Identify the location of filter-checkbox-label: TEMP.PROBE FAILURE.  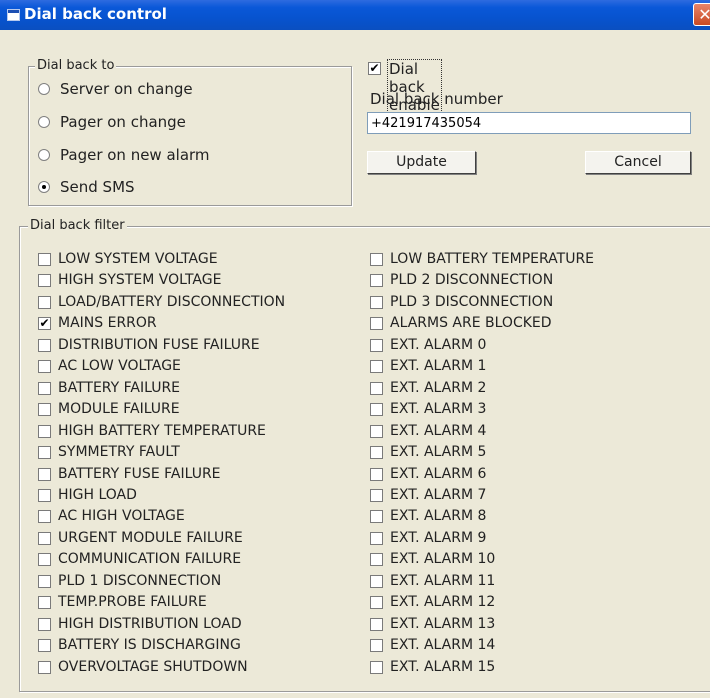
(132, 602).